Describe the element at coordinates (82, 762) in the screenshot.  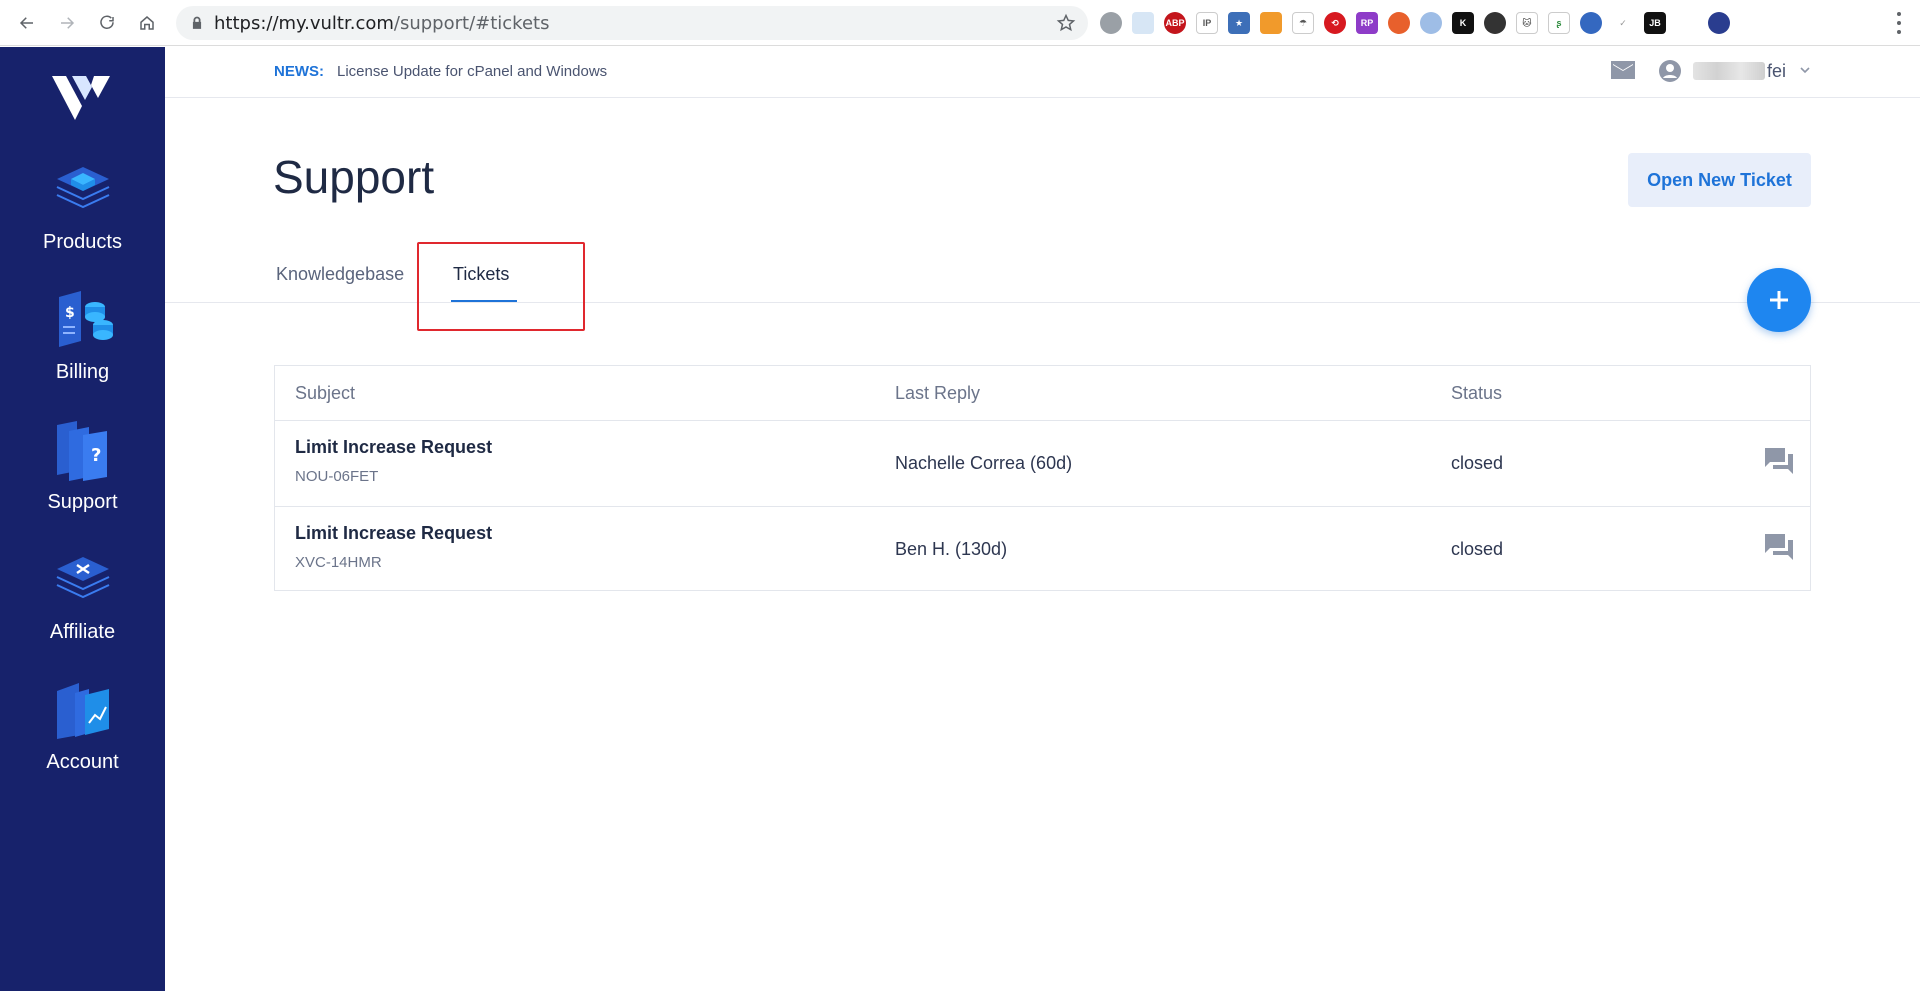
I see `sidebar-item-label: Account` at that location.